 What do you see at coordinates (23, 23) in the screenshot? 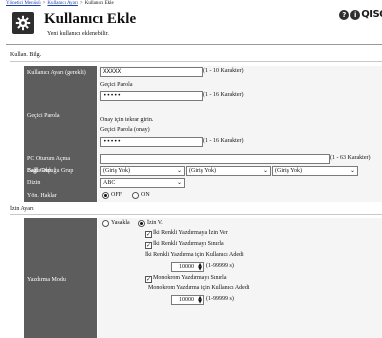
I see `gear-icon` at bounding box center [23, 23].